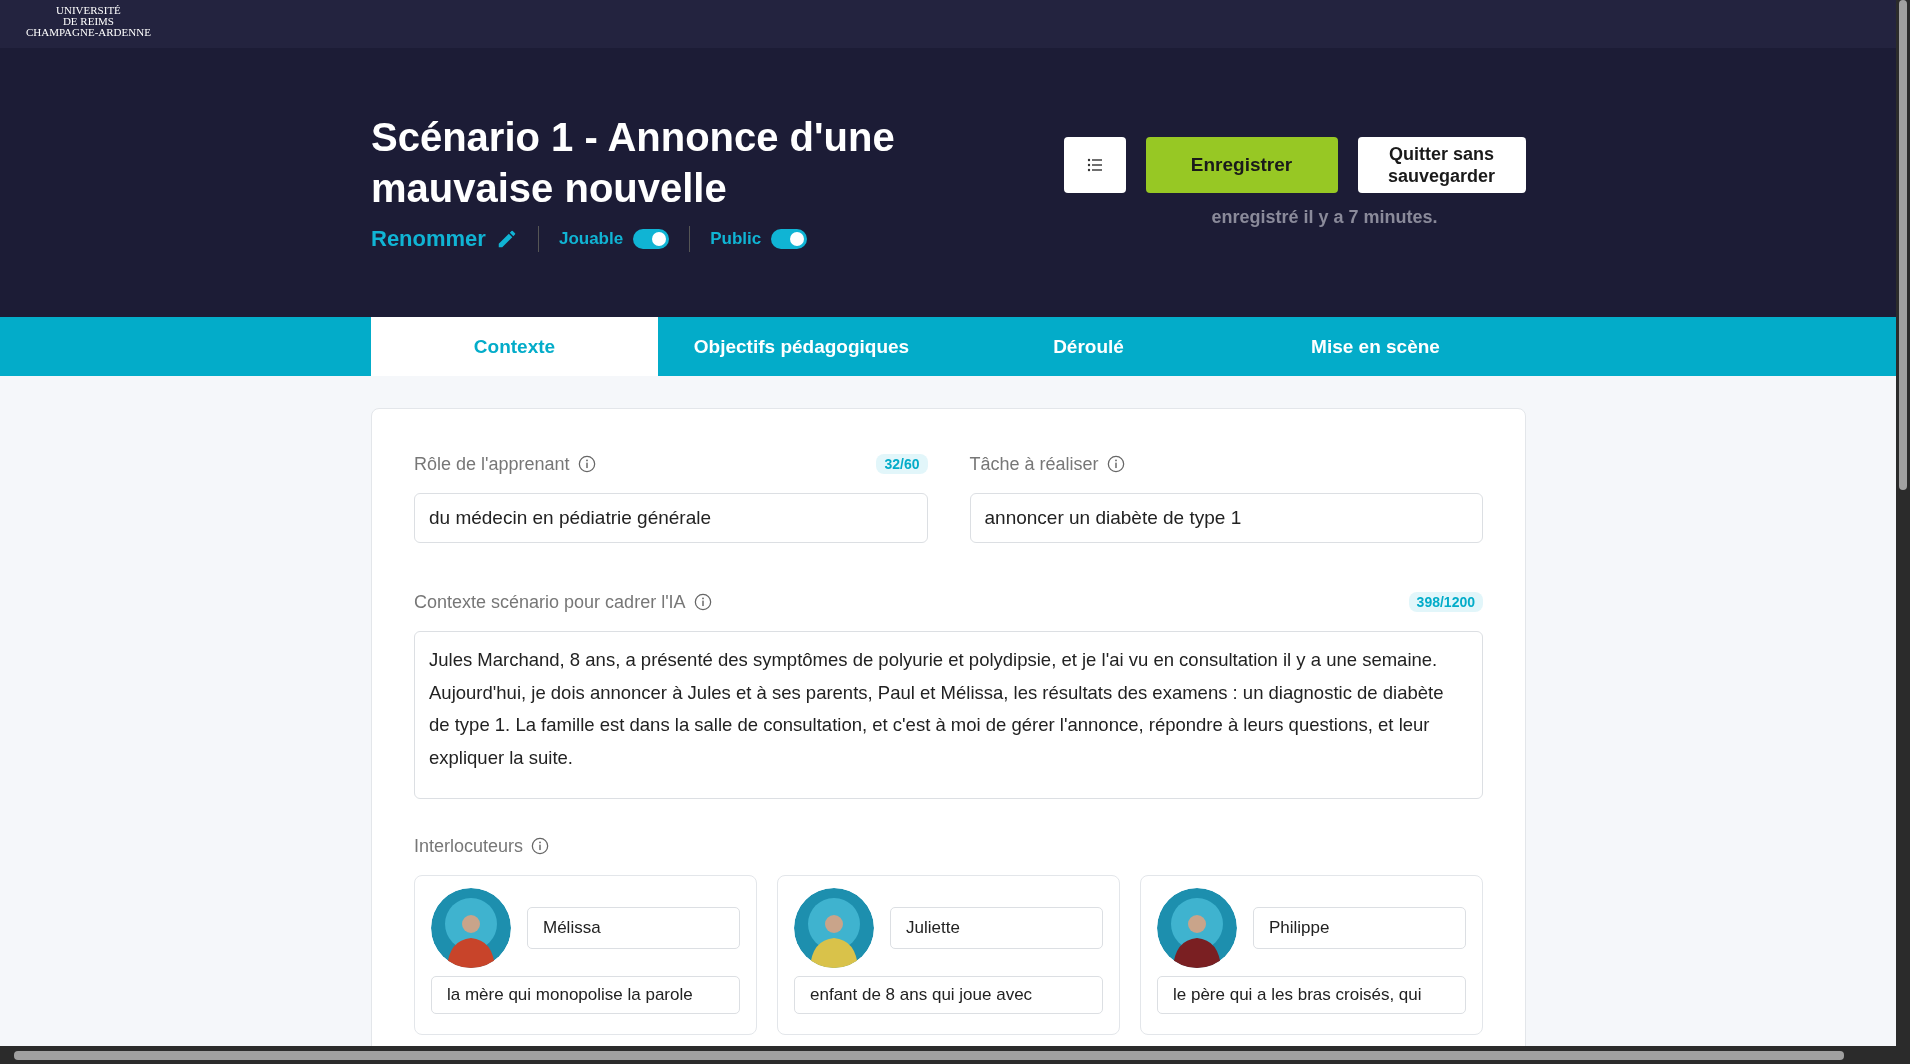 The height and width of the screenshot is (1064, 1910). What do you see at coordinates (469, 846) in the screenshot?
I see `section-label: Interlocuteurs` at bounding box center [469, 846].